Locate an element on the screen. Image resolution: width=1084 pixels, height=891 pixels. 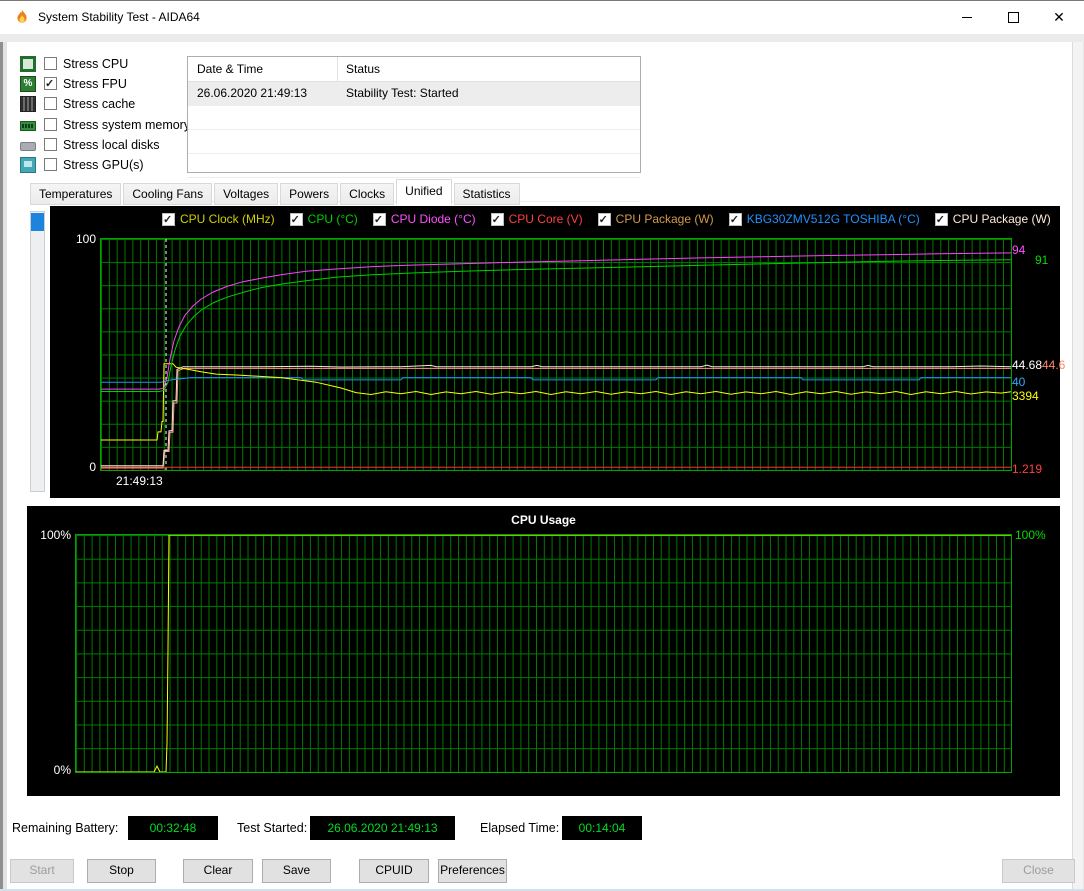
cell-status: Stability Test: Started is located at coordinates (402, 93).